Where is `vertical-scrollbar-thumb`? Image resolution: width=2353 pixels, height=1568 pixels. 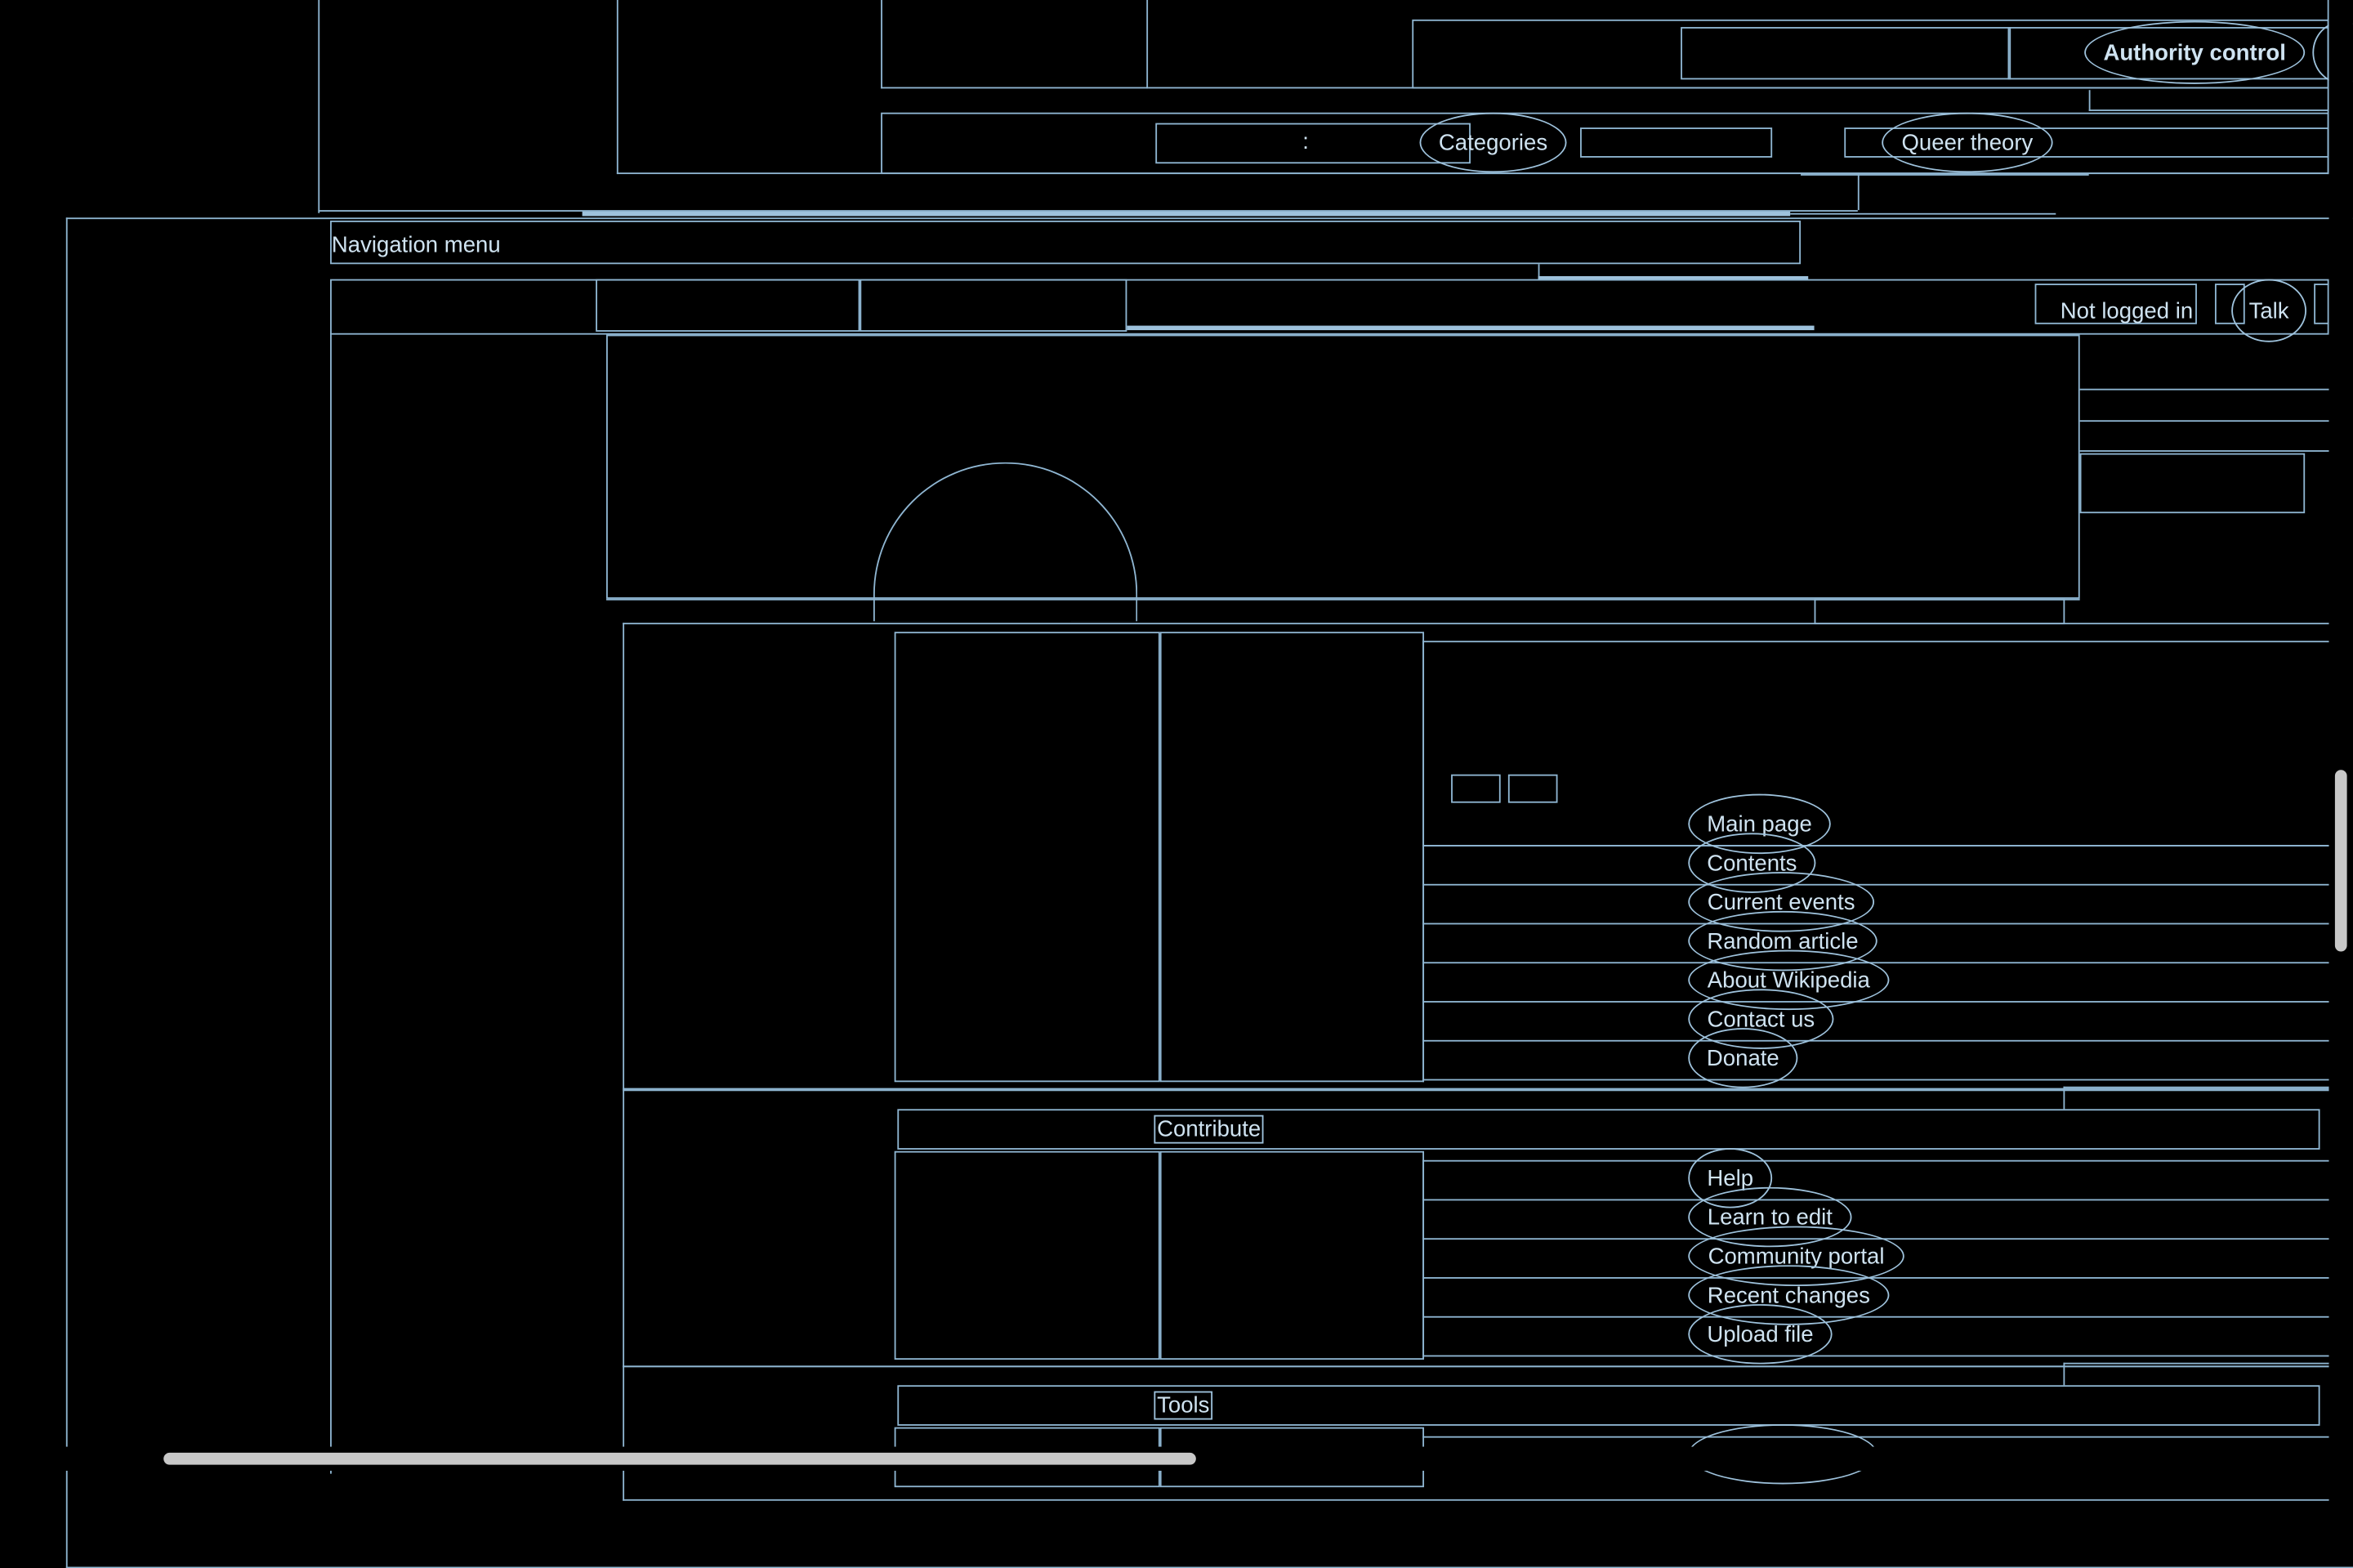 vertical-scrollbar-thumb is located at coordinates (2340, 861).